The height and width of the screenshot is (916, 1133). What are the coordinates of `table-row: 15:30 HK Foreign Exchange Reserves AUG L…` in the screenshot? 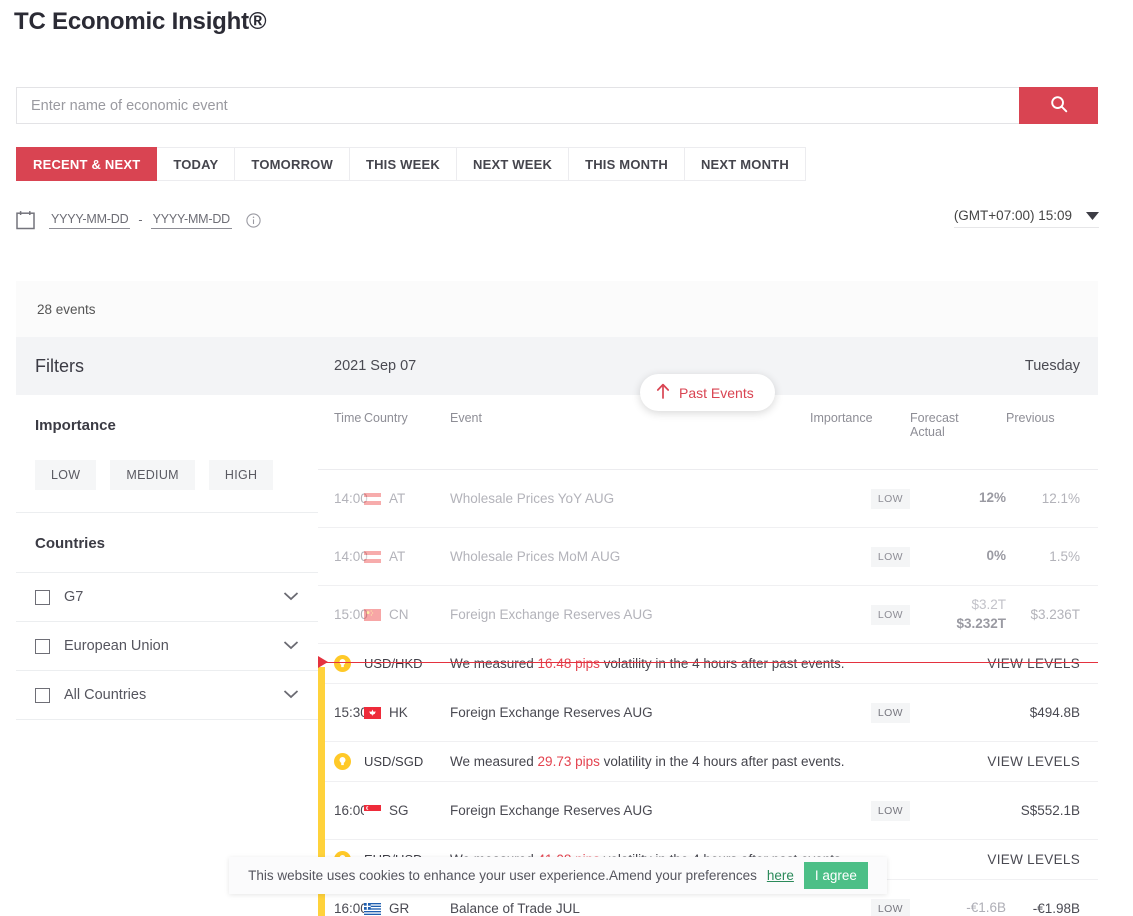 It's located at (708, 712).